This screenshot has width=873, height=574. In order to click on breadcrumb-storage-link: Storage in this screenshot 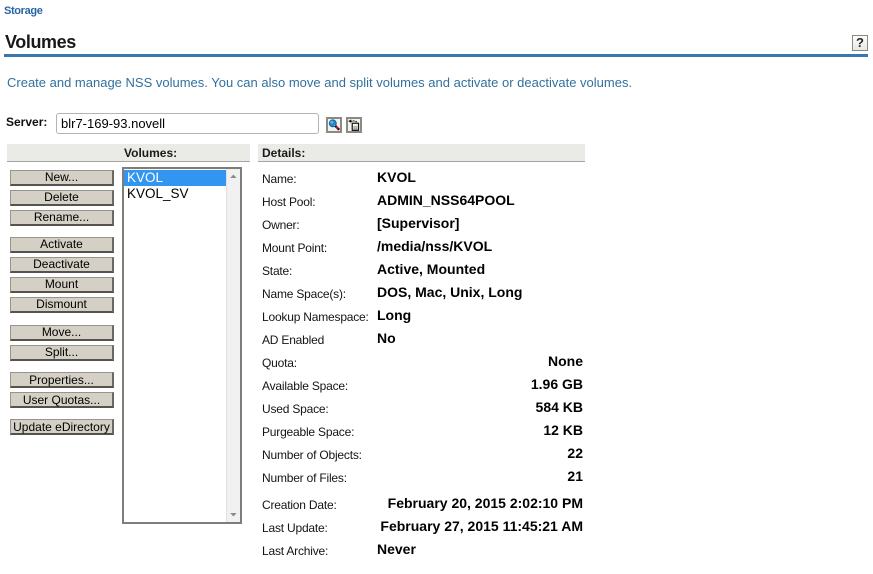, I will do `click(23, 11)`.